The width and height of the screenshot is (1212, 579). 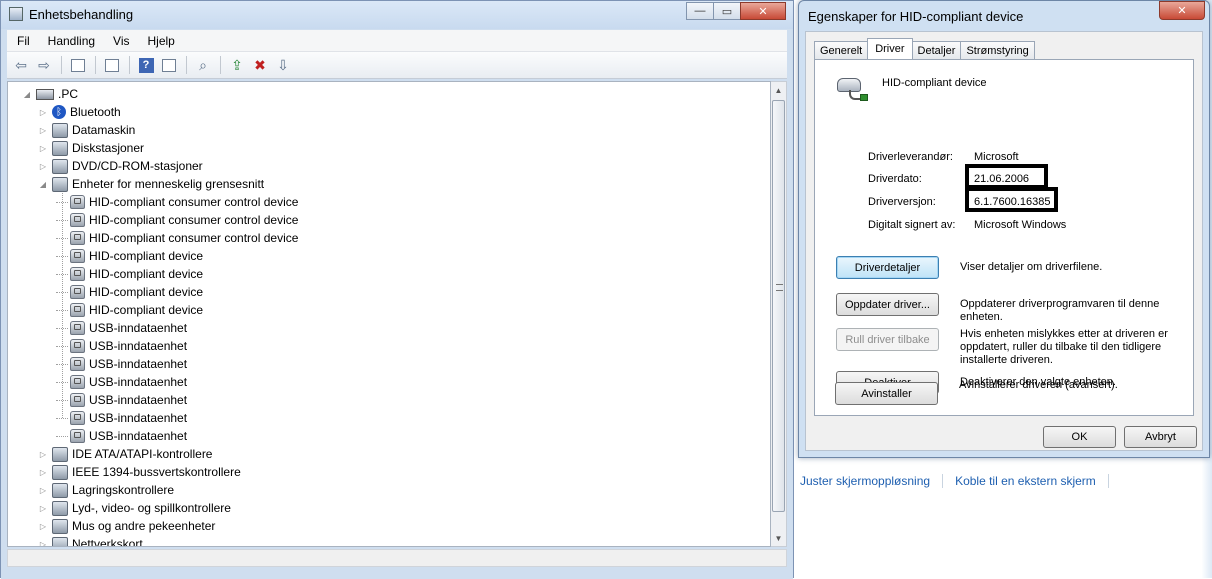 I want to click on driver-details-description: Viser detaljer om driverfilene., so click(x=1031, y=267).